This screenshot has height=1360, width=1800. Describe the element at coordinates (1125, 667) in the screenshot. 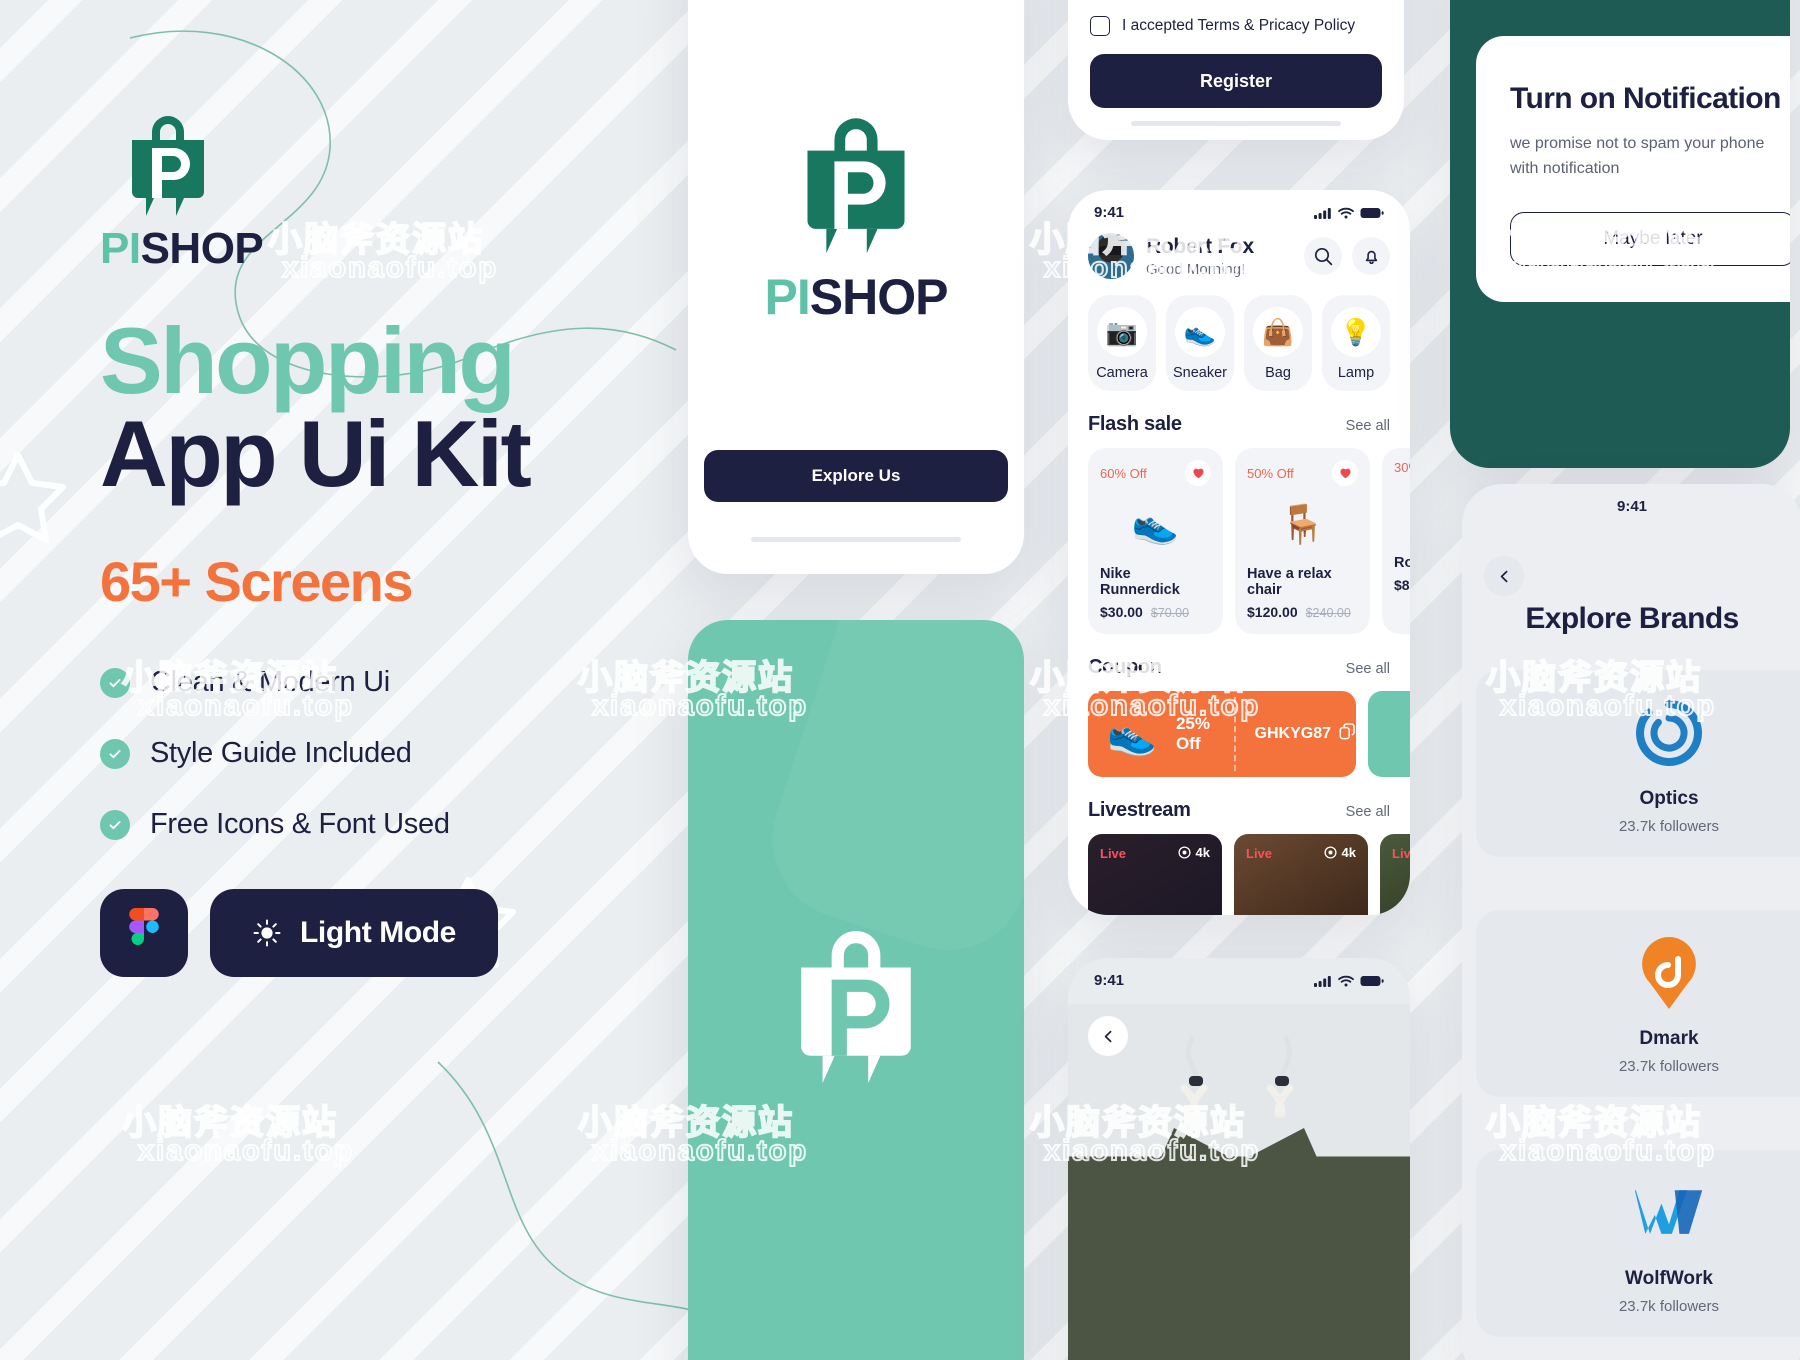

I see `section-title: Coupon` at that location.